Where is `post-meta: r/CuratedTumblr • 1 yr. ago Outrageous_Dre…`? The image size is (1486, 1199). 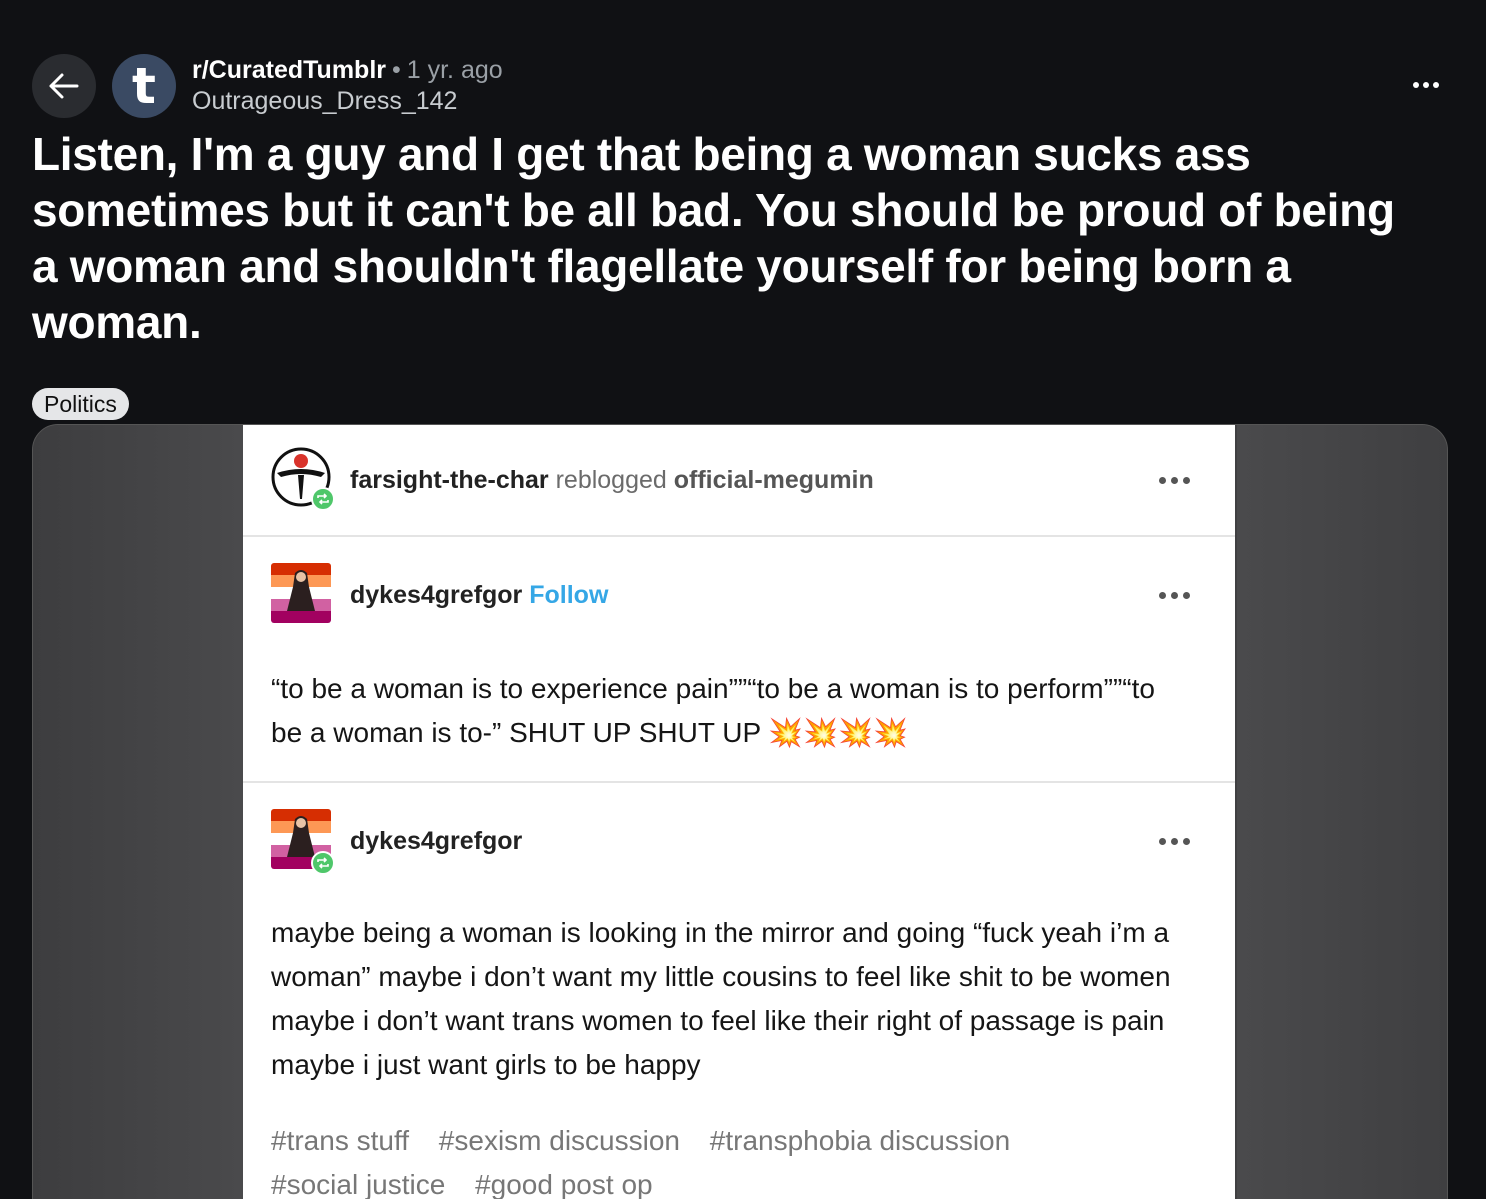 post-meta: r/CuratedTumblr • 1 yr. ago Outrageous_Dre… is located at coordinates (347, 86).